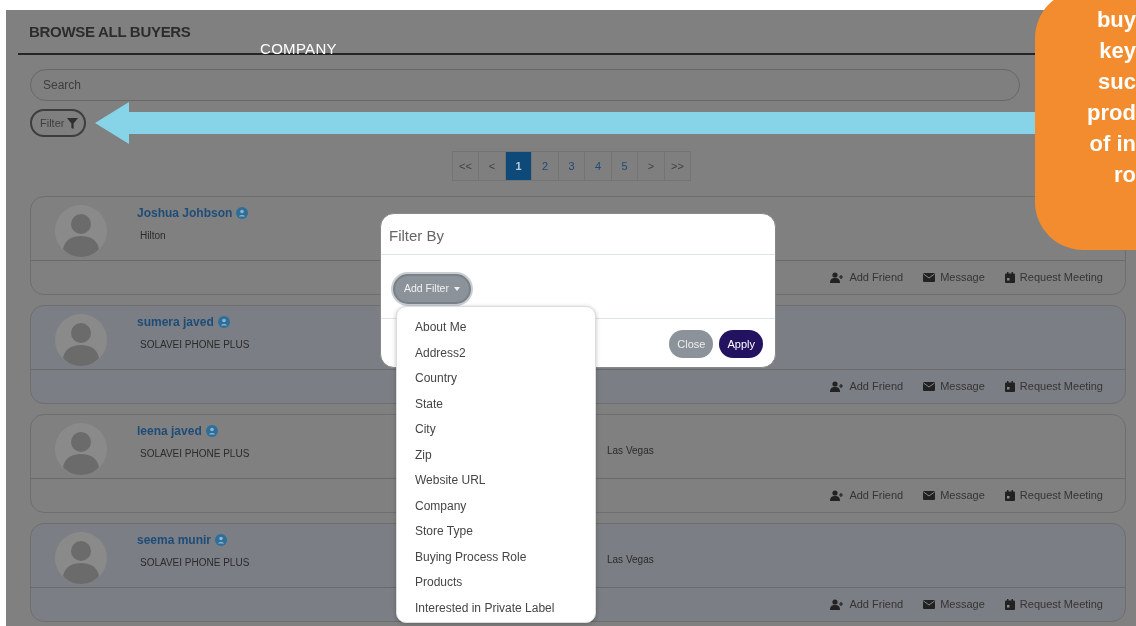 This screenshot has height=626, width=1136. I want to click on page-title: BROWSE ALL BUYERS, so click(110, 31).